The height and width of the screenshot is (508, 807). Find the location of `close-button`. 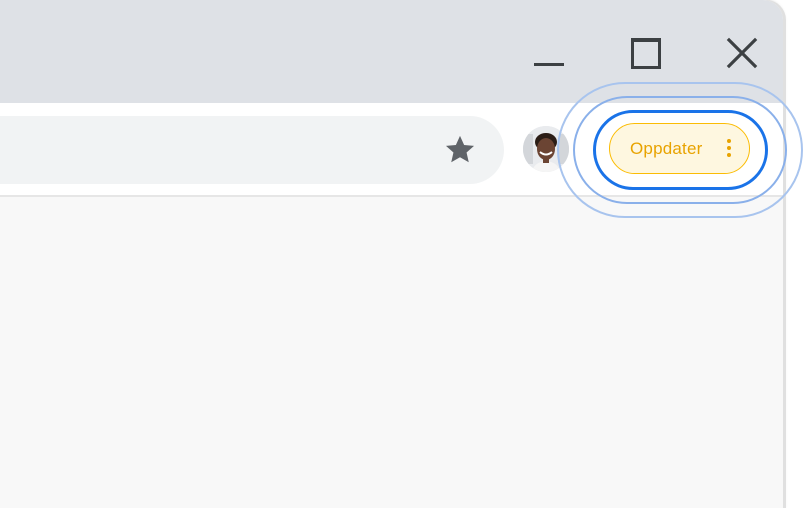

close-button is located at coordinates (744, 53).